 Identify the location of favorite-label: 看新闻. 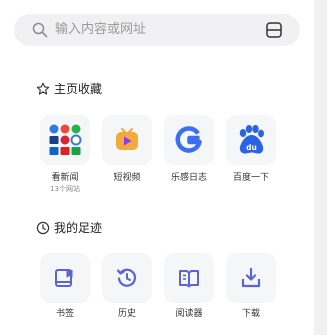
(65, 178).